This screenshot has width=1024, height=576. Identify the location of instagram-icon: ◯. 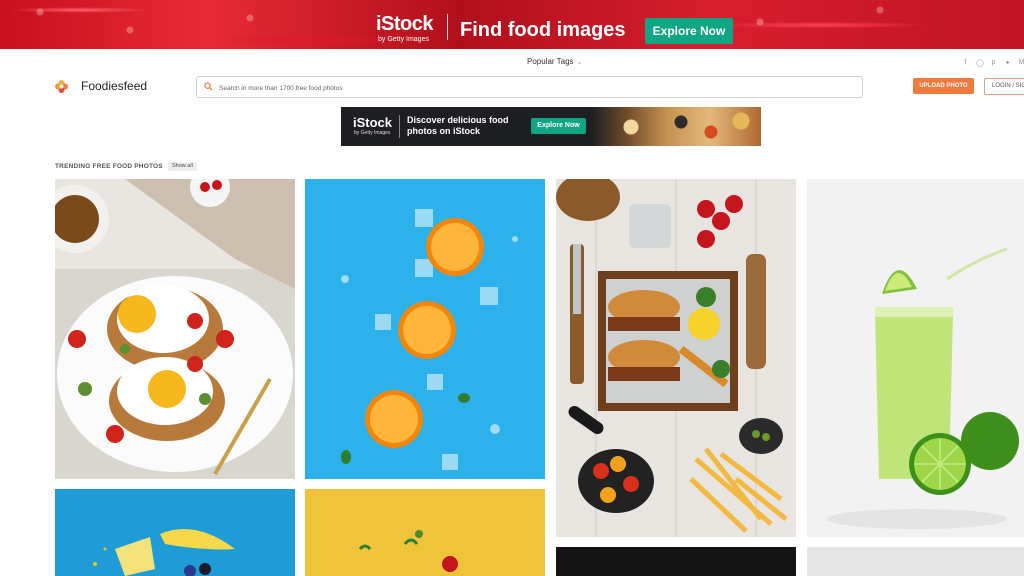
(980, 63).